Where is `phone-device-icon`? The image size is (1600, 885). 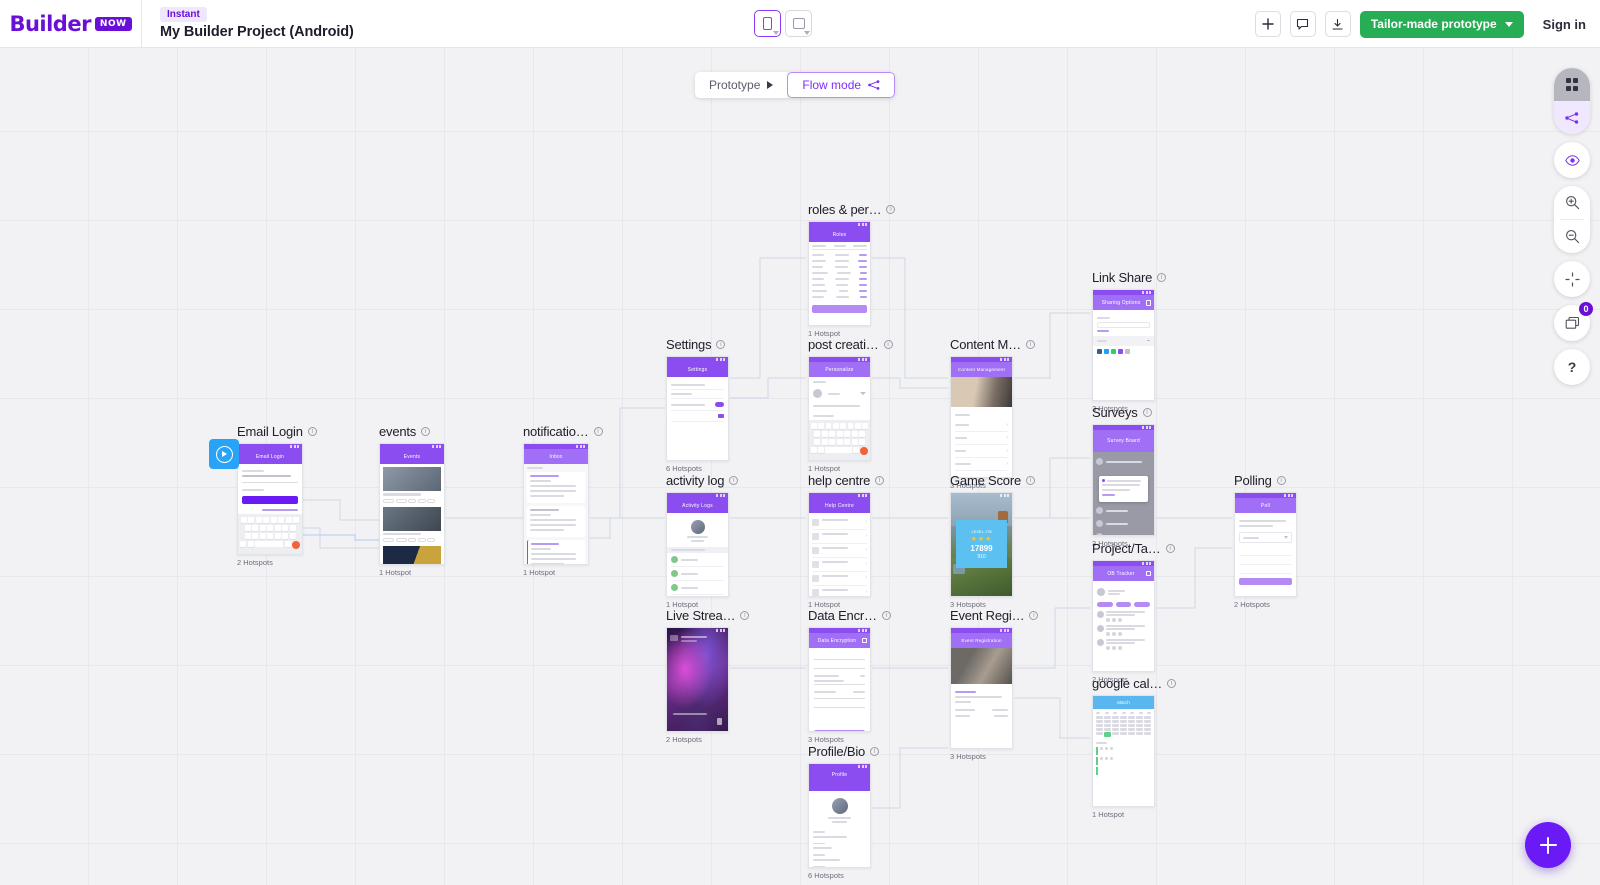
phone-device-icon is located at coordinates (767, 23).